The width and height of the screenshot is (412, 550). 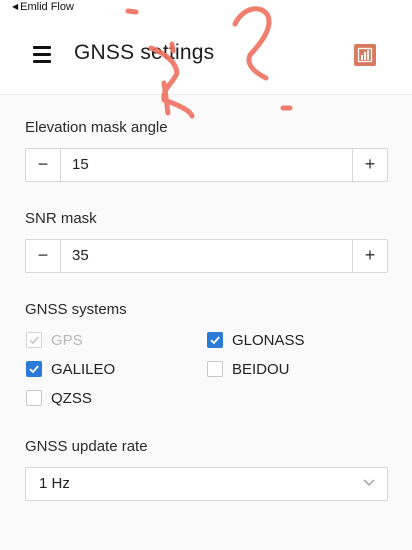 I want to click on gps-checkbox-box, so click(x=34, y=340).